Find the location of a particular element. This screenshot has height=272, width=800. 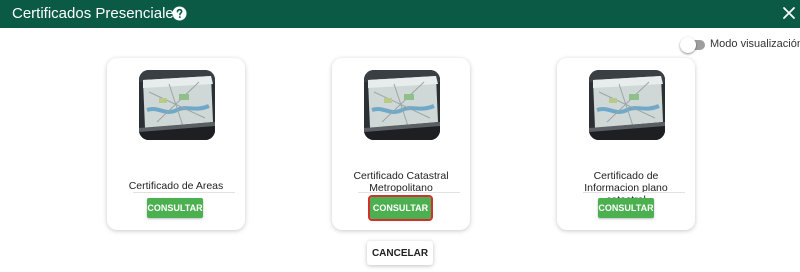

close-icon is located at coordinates (789, 13).